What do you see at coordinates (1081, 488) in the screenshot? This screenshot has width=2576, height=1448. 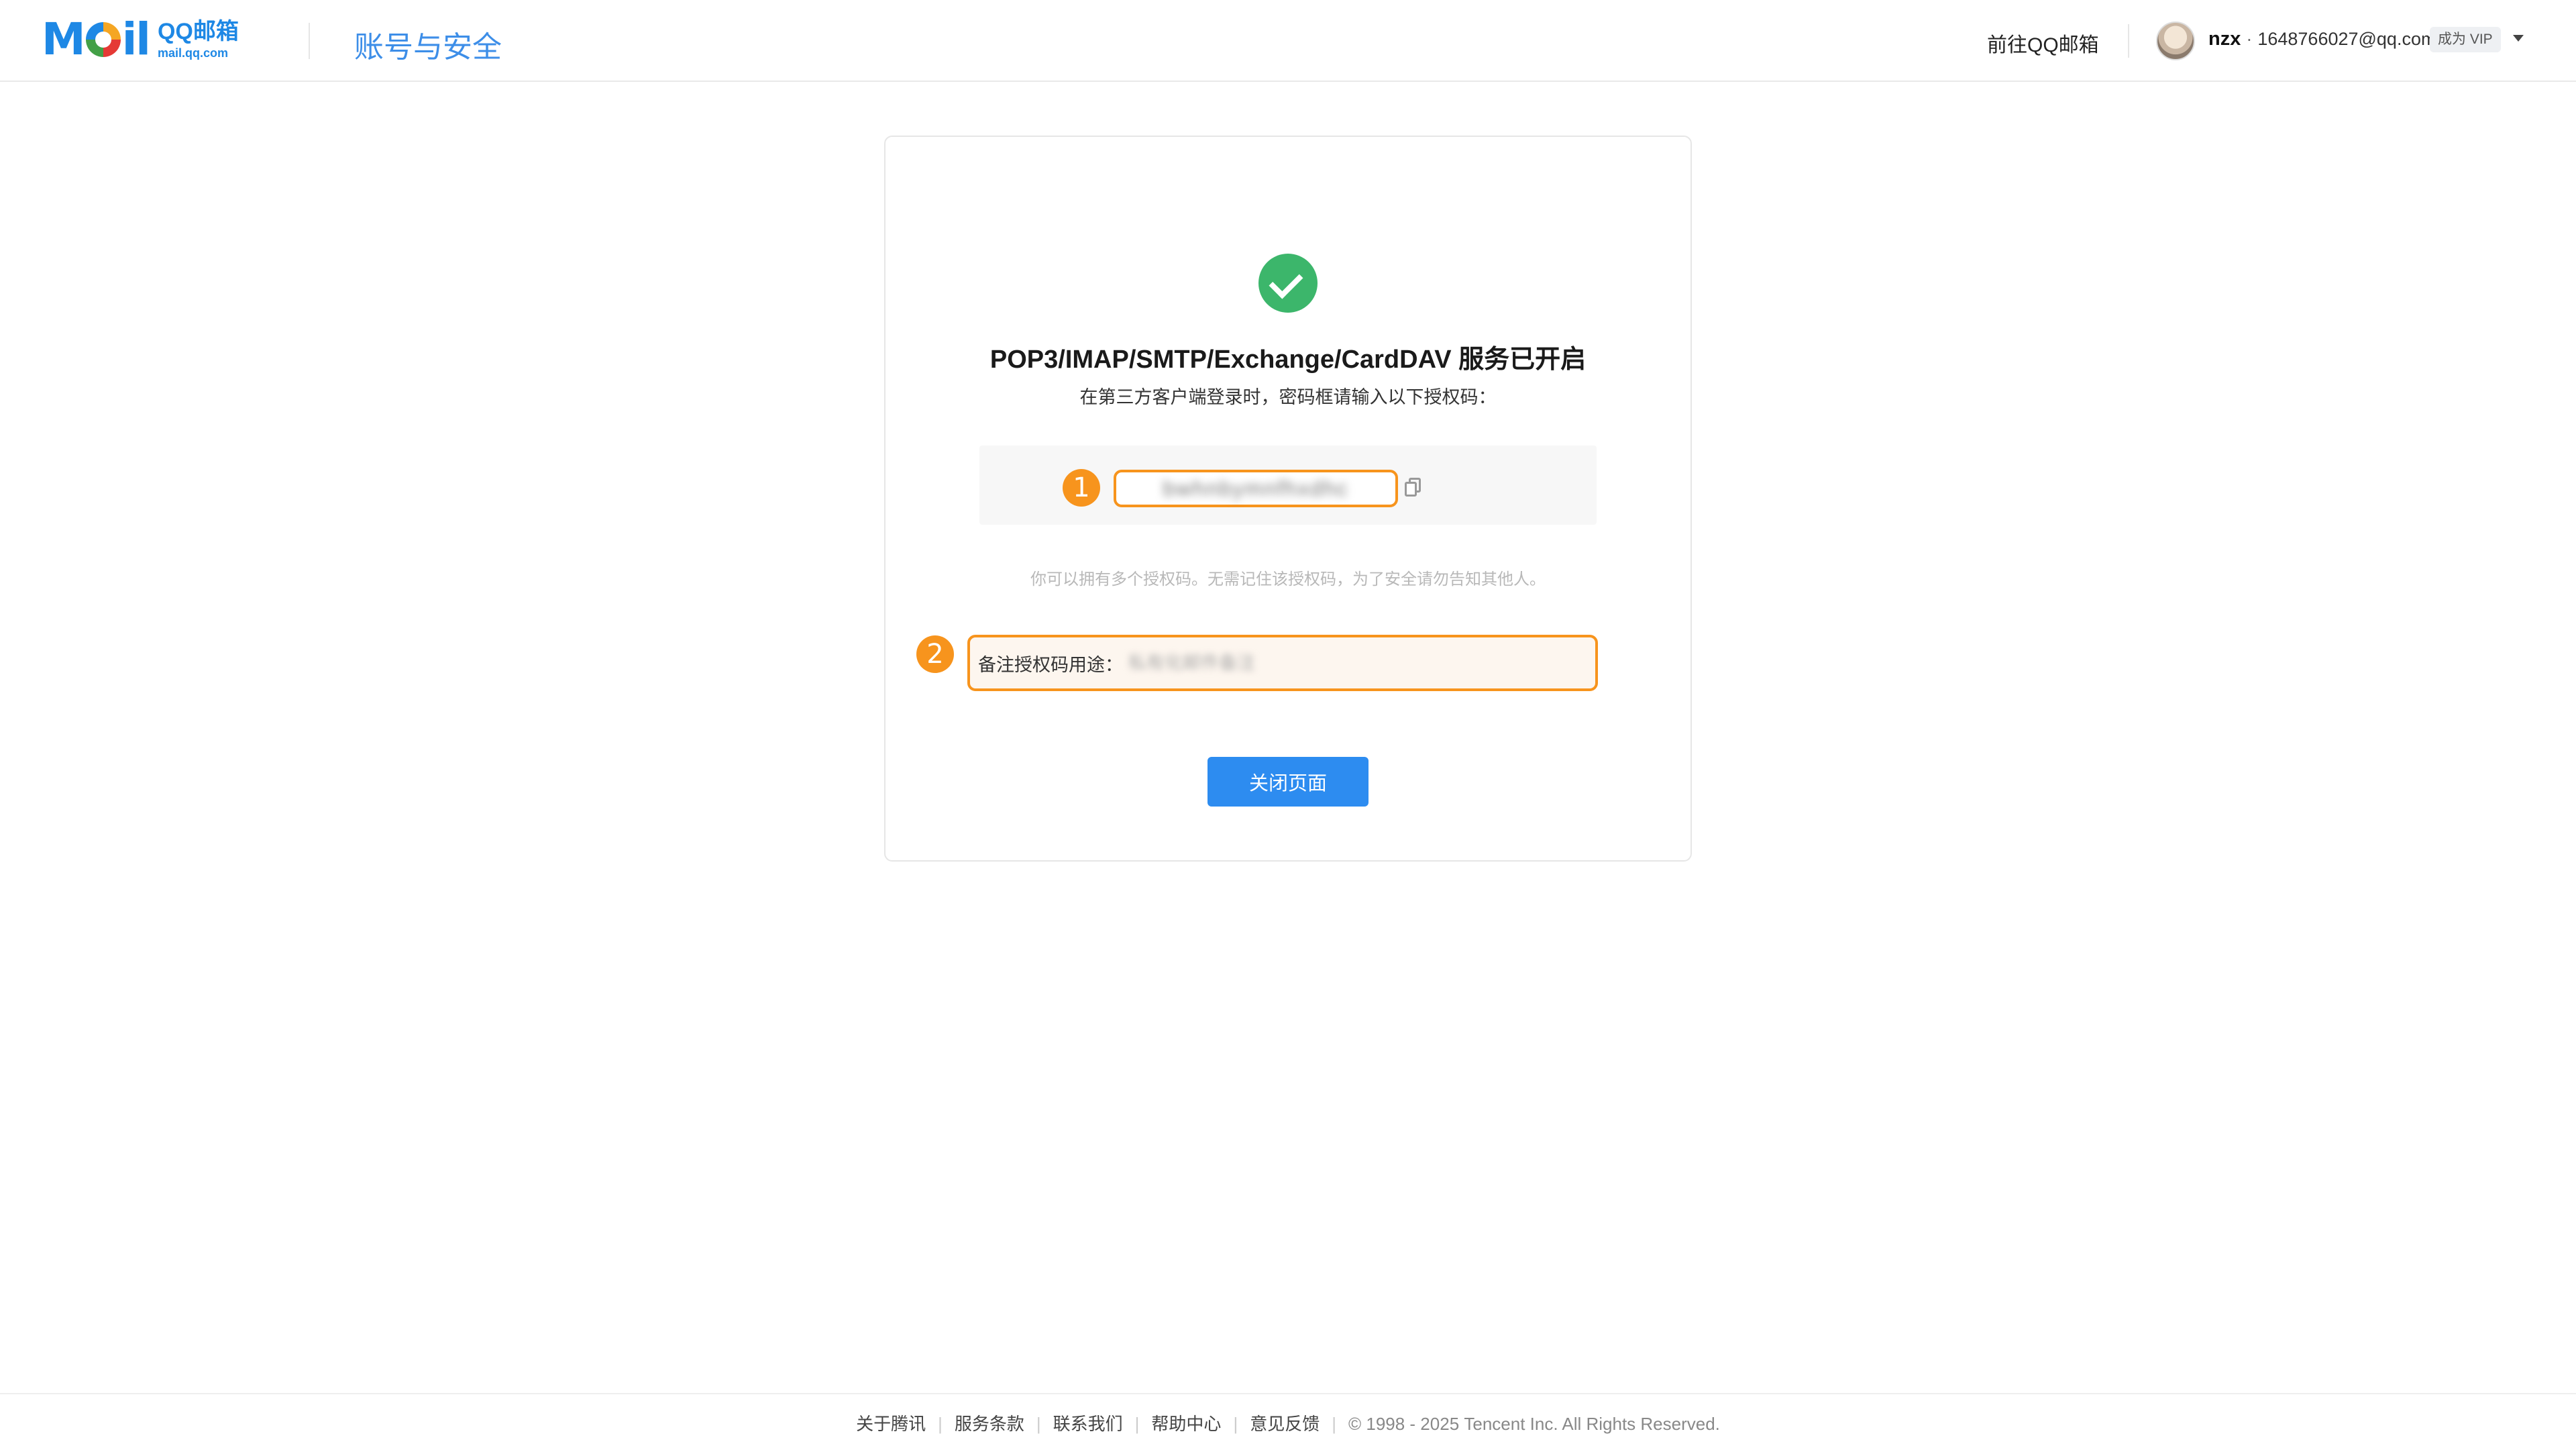 I see `annotation-badge-1: 1` at bounding box center [1081, 488].